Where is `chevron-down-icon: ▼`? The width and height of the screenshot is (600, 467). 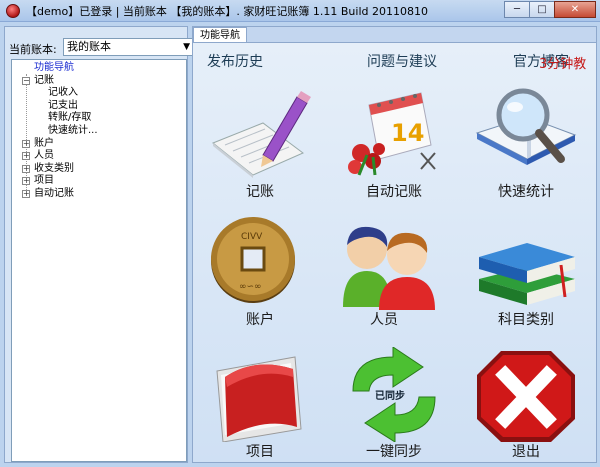
chevron-down-icon: ▼ is located at coordinates (186, 47).